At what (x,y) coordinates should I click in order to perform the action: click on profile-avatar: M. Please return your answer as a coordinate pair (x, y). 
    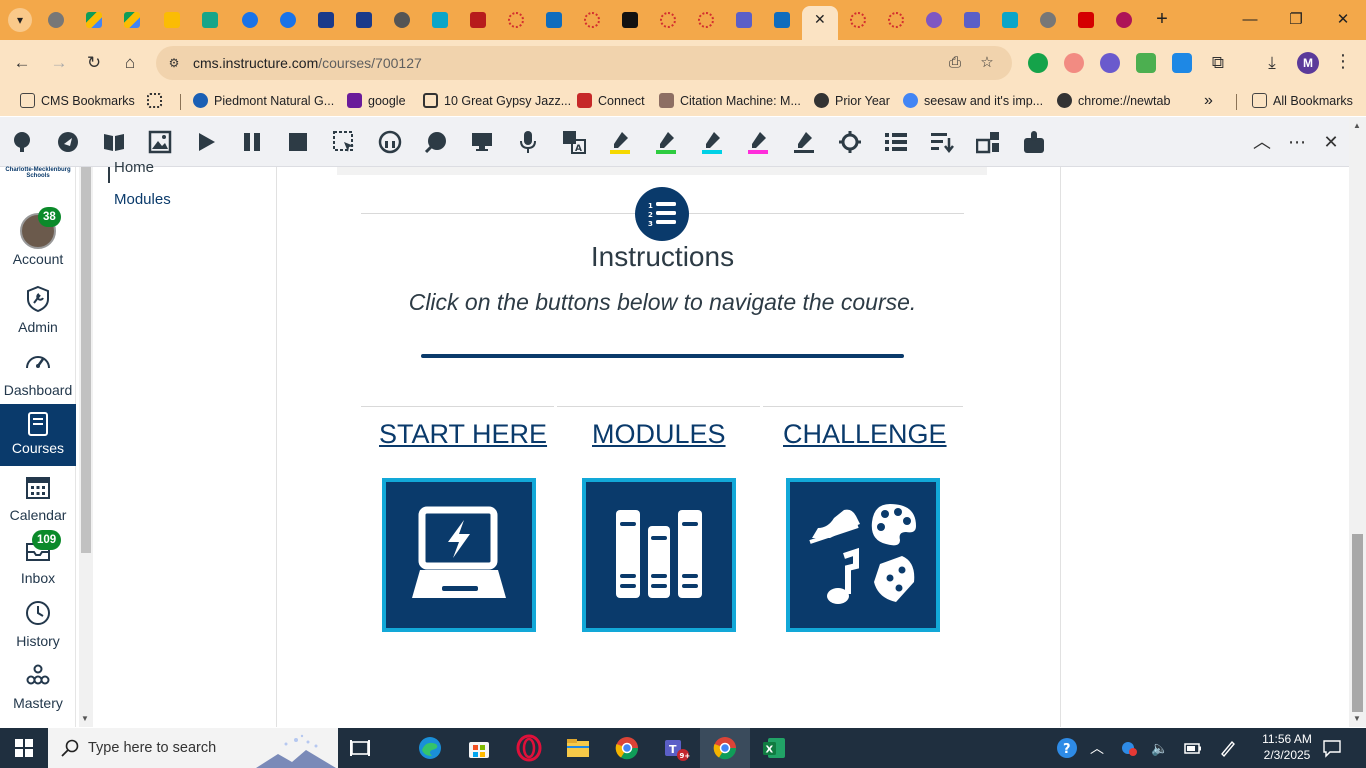
    Looking at the image, I should click on (1308, 63).